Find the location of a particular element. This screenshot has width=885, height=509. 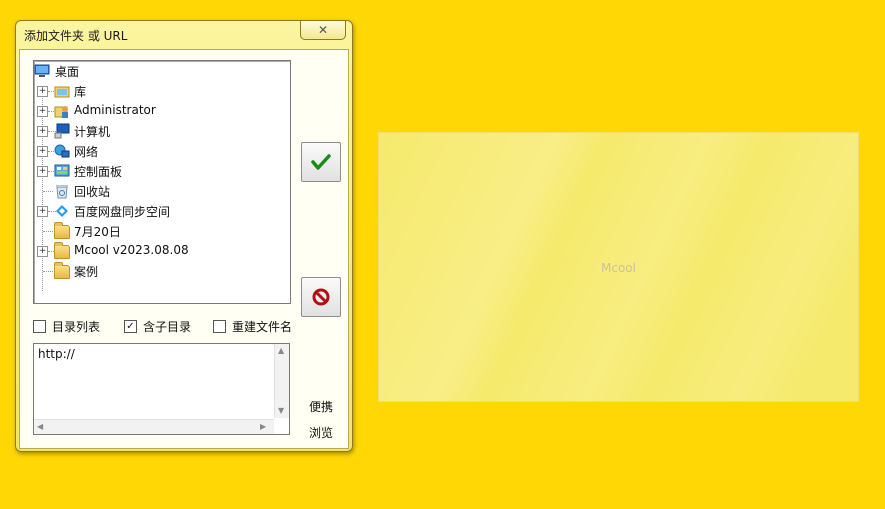

rebuild-name-checkbox: 重建文件名 is located at coordinates (252, 326).